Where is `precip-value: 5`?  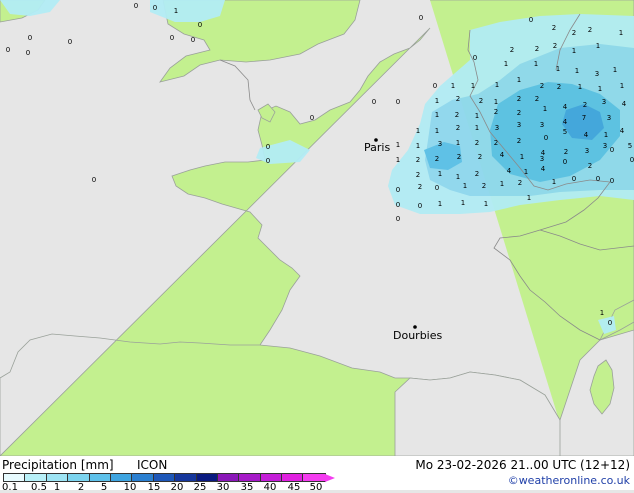
precip-value: 5 is located at coordinates (630, 146).